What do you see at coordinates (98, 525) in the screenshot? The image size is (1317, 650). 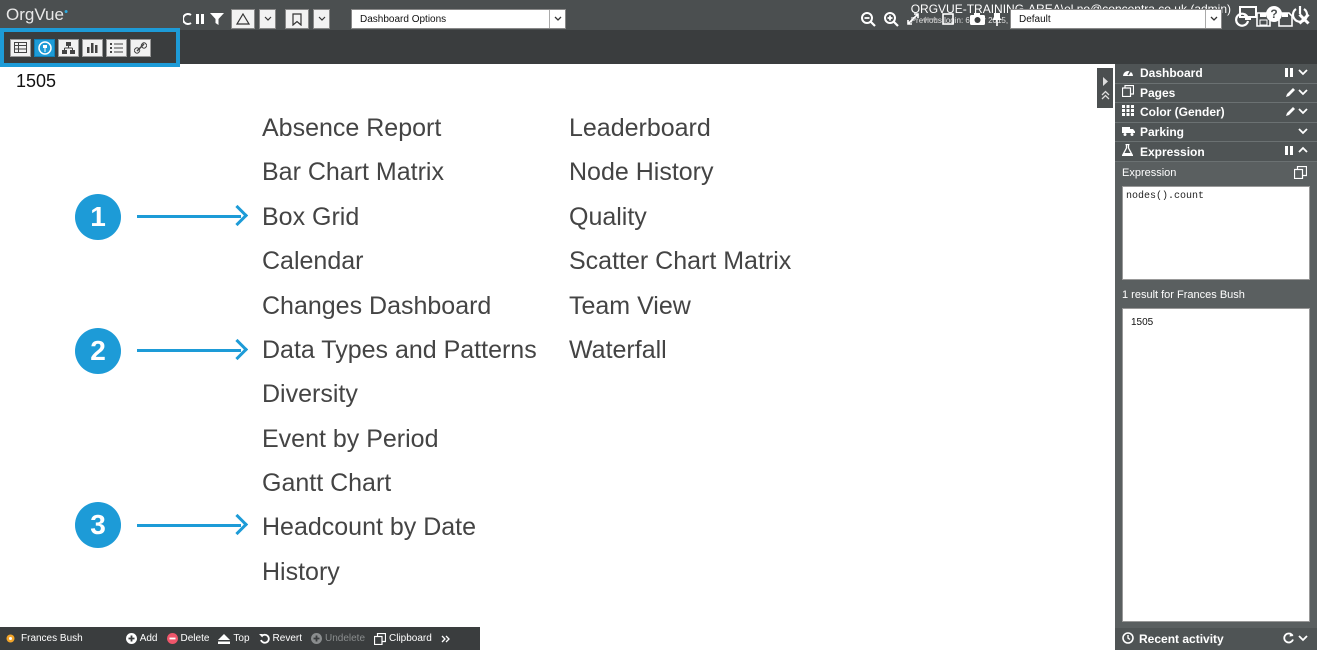 I see `callout-badge: 3` at bounding box center [98, 525].